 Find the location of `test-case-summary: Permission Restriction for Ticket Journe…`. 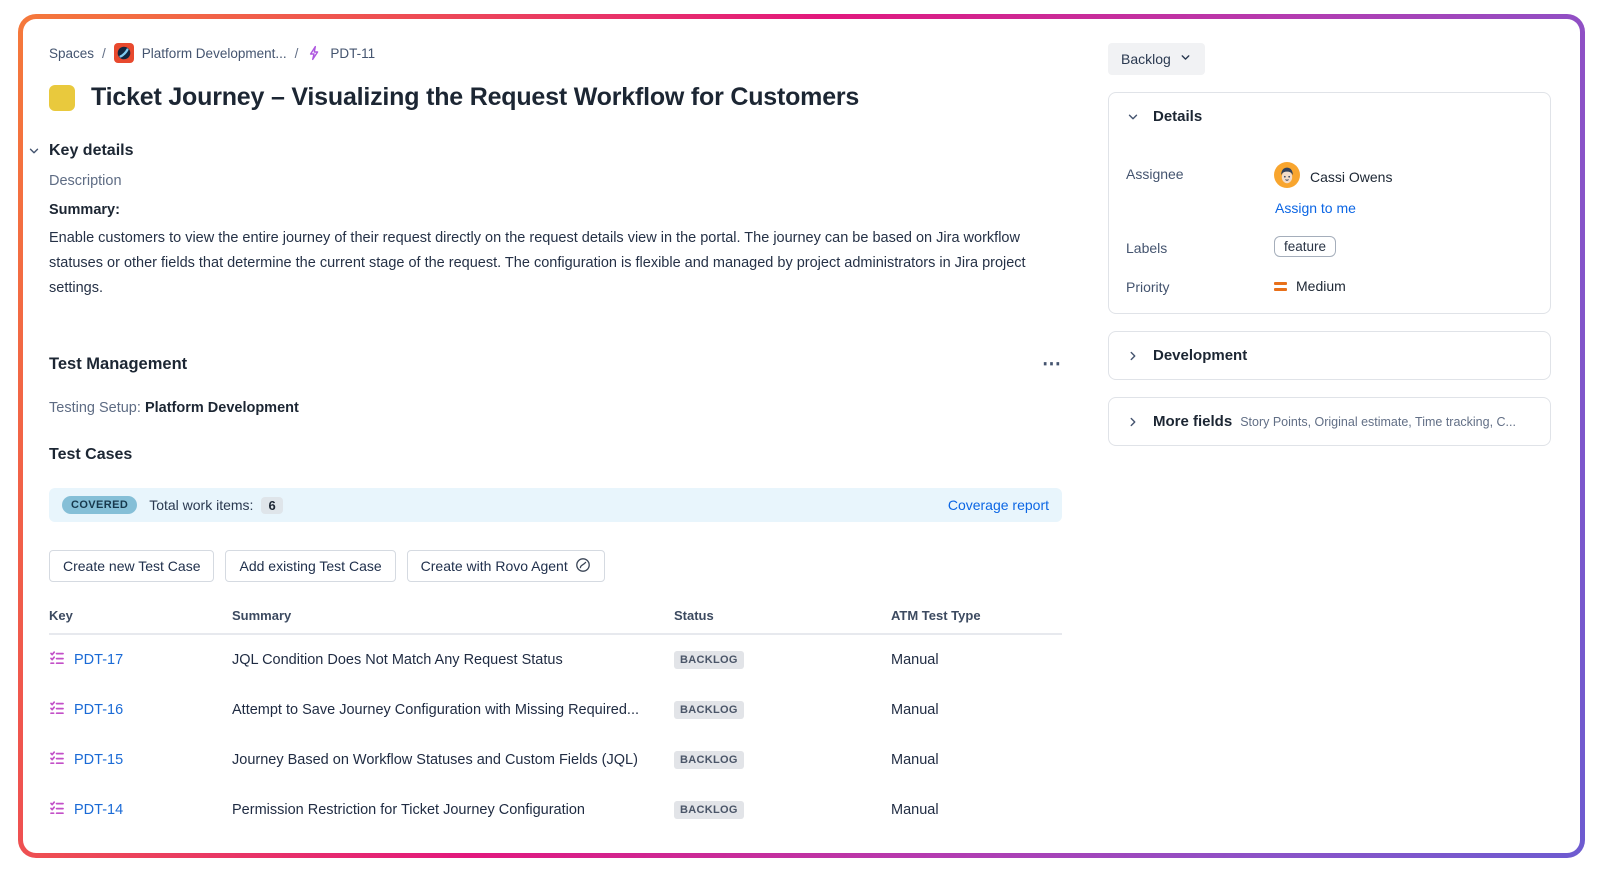

test-case-summary: Permission Restriction for Ticket Journe… is located at coordinates (453, 810).